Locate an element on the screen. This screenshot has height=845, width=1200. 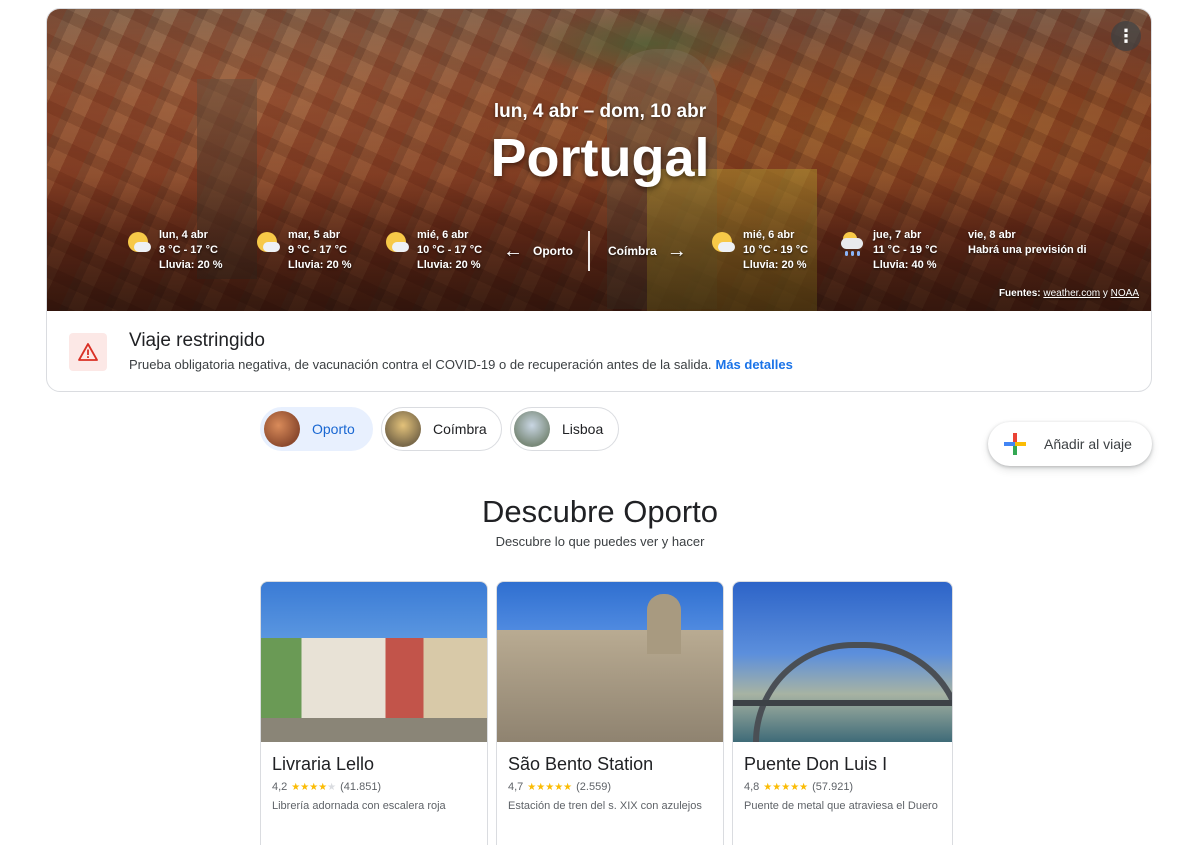
coimbra-thumbnail is located at coordinates (403, 429).